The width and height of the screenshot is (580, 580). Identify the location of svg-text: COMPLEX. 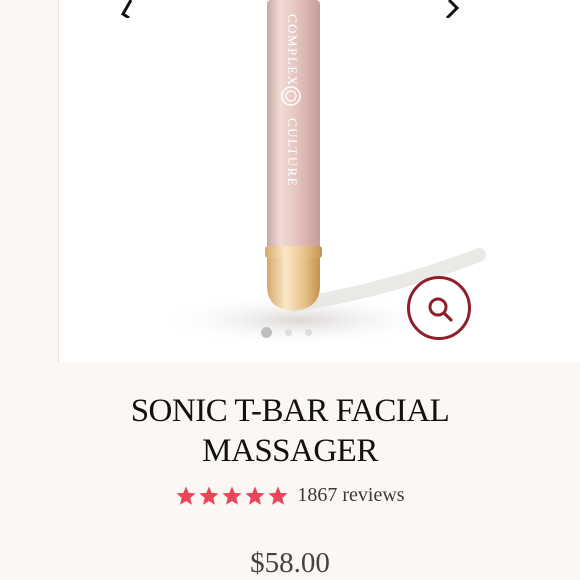
(292, 50).